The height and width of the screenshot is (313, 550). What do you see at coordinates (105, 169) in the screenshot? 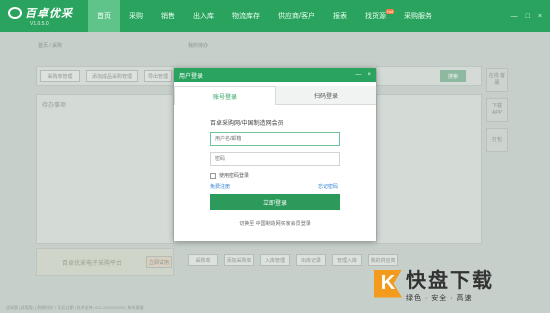
I see `todo-panel` at bounding box center [105, 169].